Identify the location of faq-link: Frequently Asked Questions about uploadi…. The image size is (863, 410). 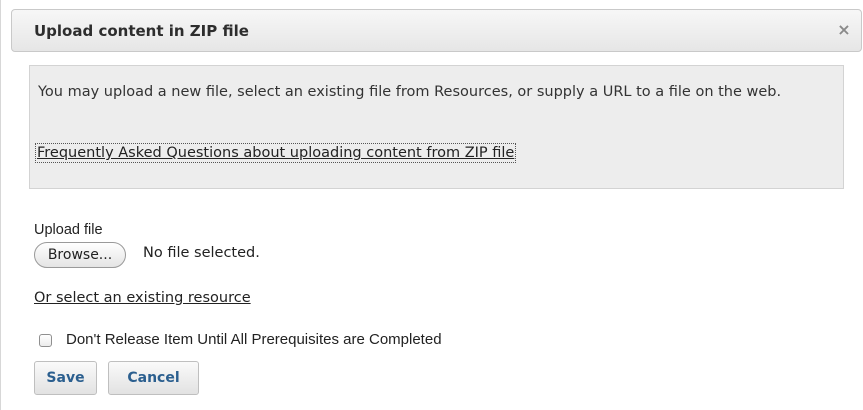
(275, 153).